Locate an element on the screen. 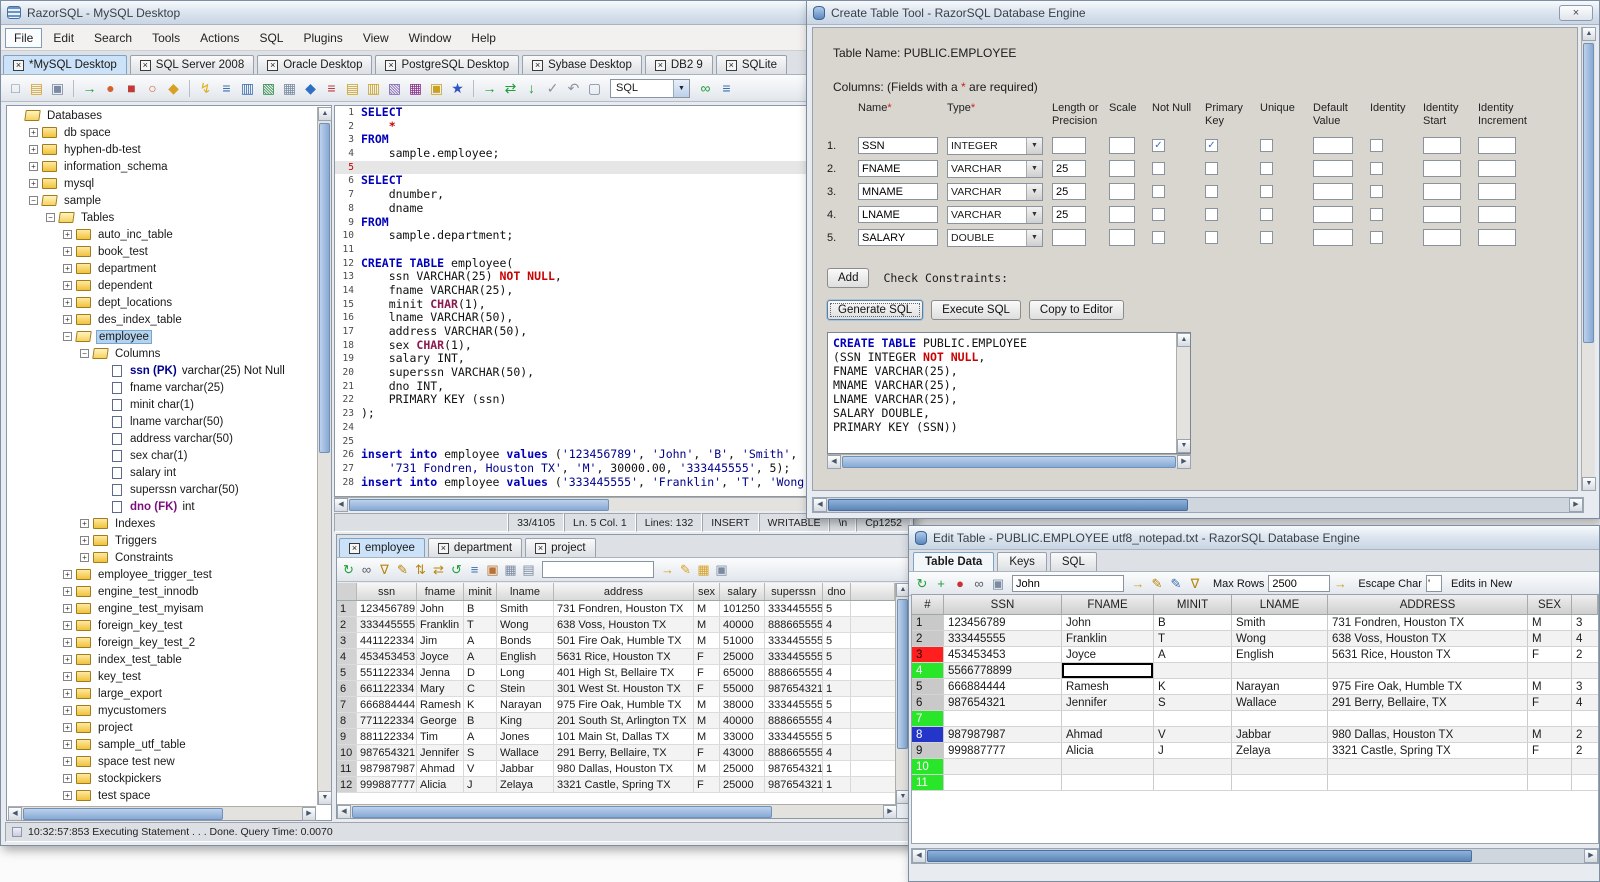  refresh-data-icon: ↻ is located at coordinates (922, 583).